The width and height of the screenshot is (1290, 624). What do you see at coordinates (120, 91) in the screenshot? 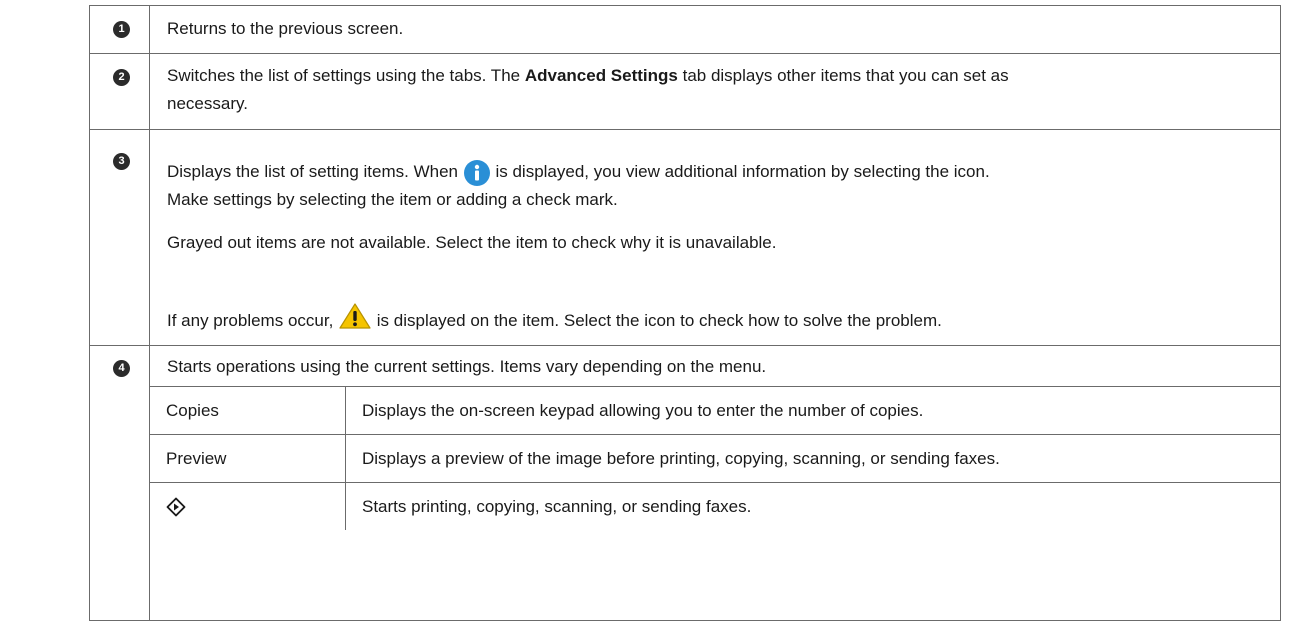
I see `number-cell: 2` at bounding box center [120, 91].